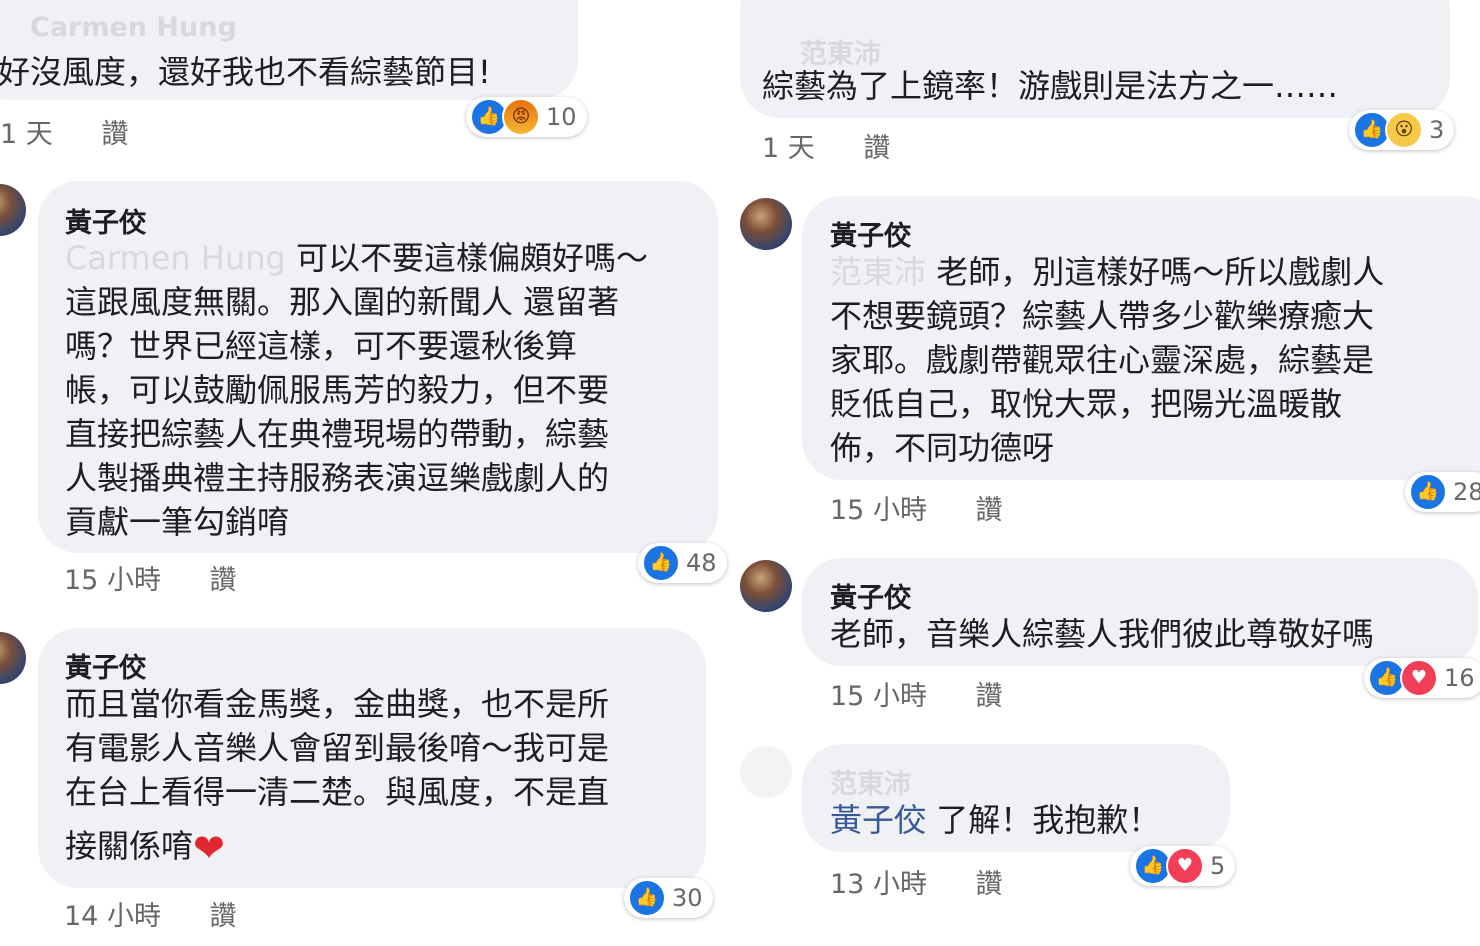  Describe the element at coordinates (701, 563) in the screenshot. I see `reaction-count: 48` at that location.